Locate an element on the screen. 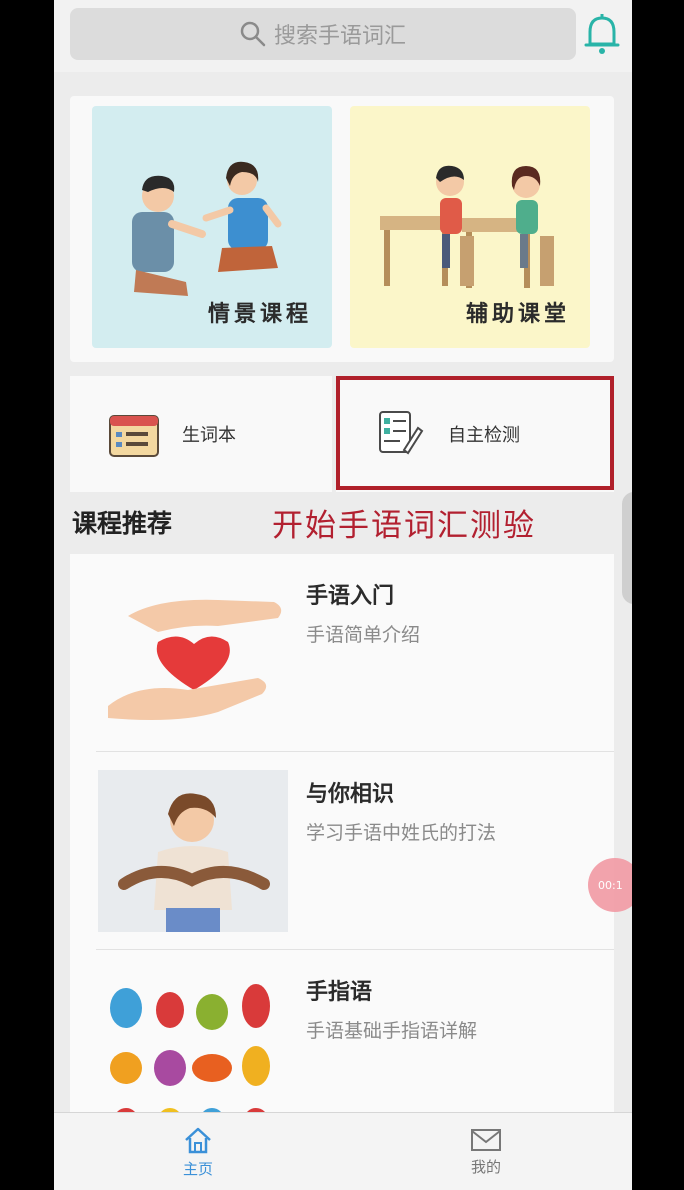 This screenshot has height=1190, width=684. search-bar: 搜索手语词汇 is located at coordinates (323, 34).